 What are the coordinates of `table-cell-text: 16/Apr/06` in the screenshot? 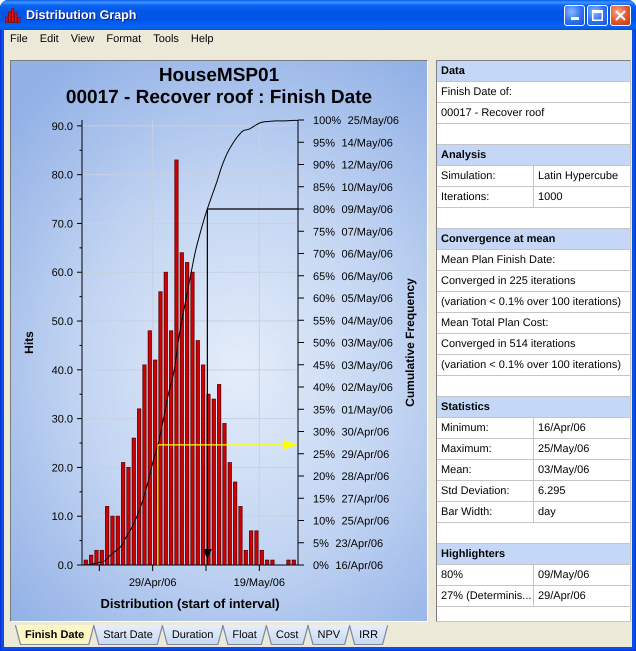 It's located at (562, 428).